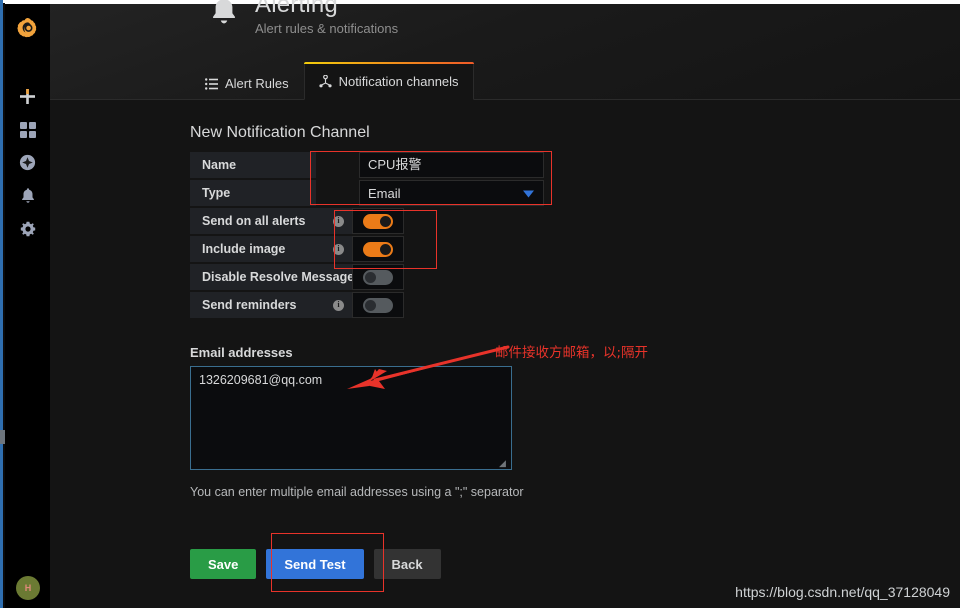  I want to click on grafana-logo-icon, so click(28, 28).